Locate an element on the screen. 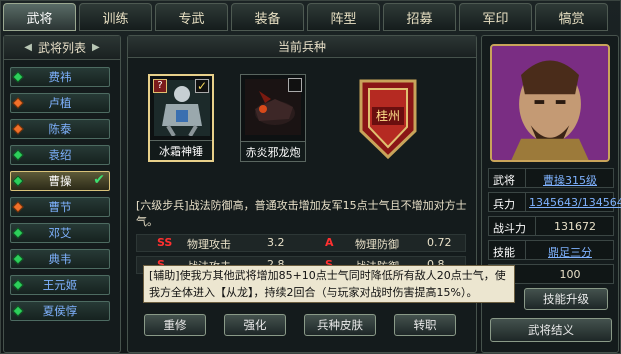  general-name: 曹节 is located at coordinates (60, 207).